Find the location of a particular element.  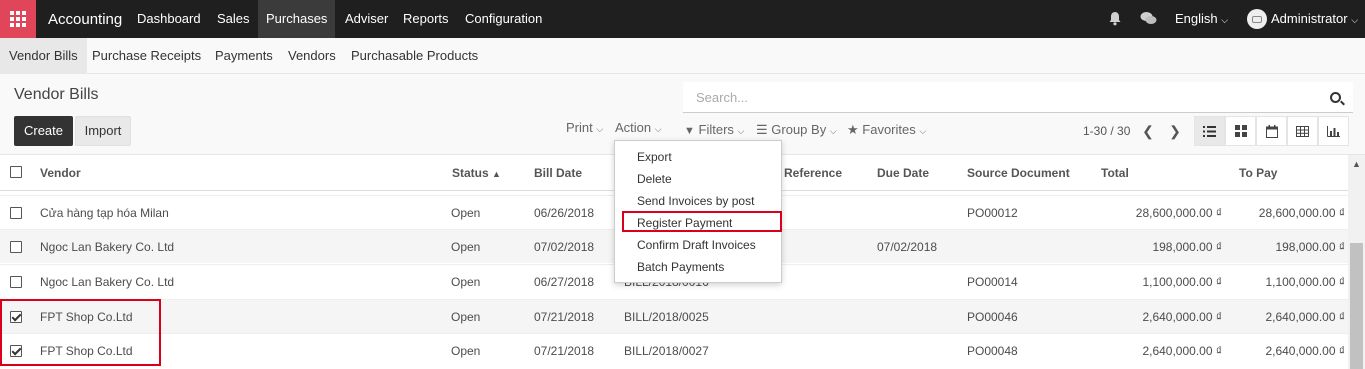

avatar is located at coordinates (1257, 19).